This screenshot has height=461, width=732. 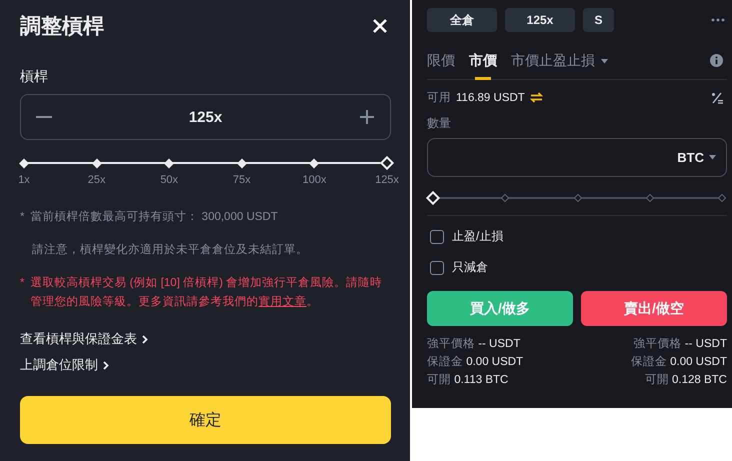 What do you see at coordinates (205, 365) in the screenshot?
I see `chevron-link: 上調倉位限制` at bounding box center [205, 365].